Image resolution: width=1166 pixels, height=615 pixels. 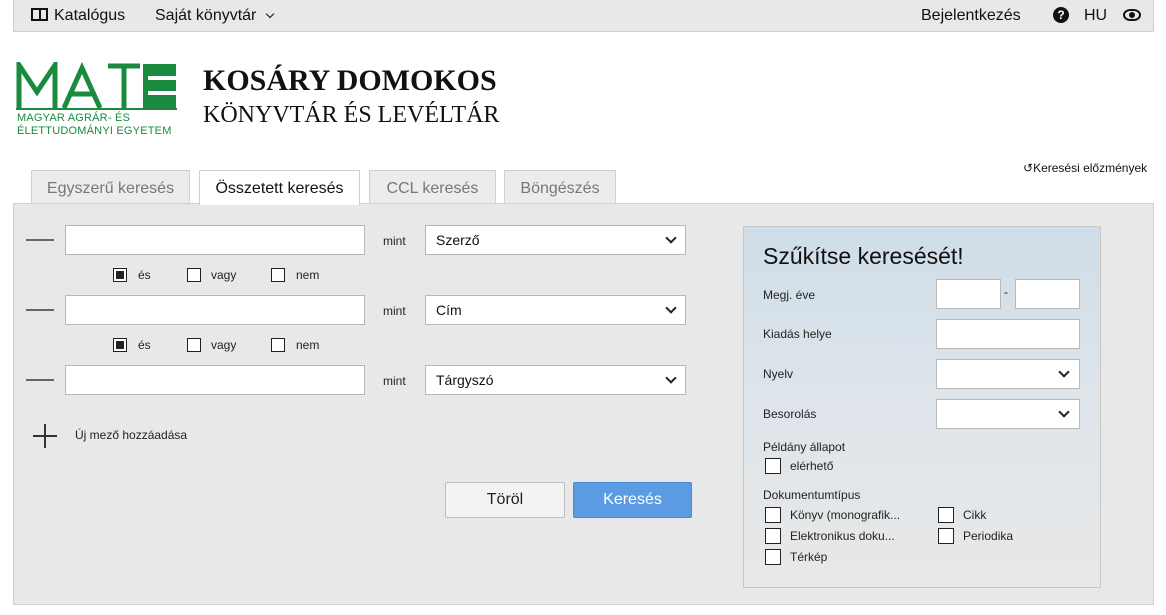 I want to click on field-select-value: Tárgyszó, so click(x=465, y=380).